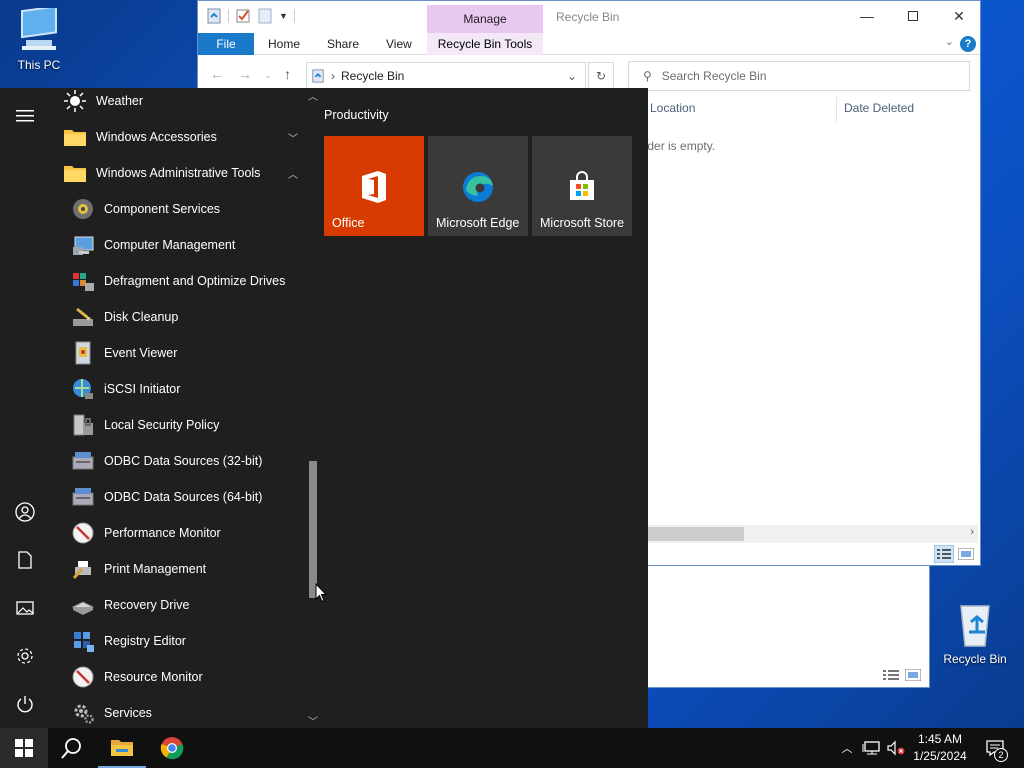  I want to click on address-text: Recycle Bin, so click(373, 76).